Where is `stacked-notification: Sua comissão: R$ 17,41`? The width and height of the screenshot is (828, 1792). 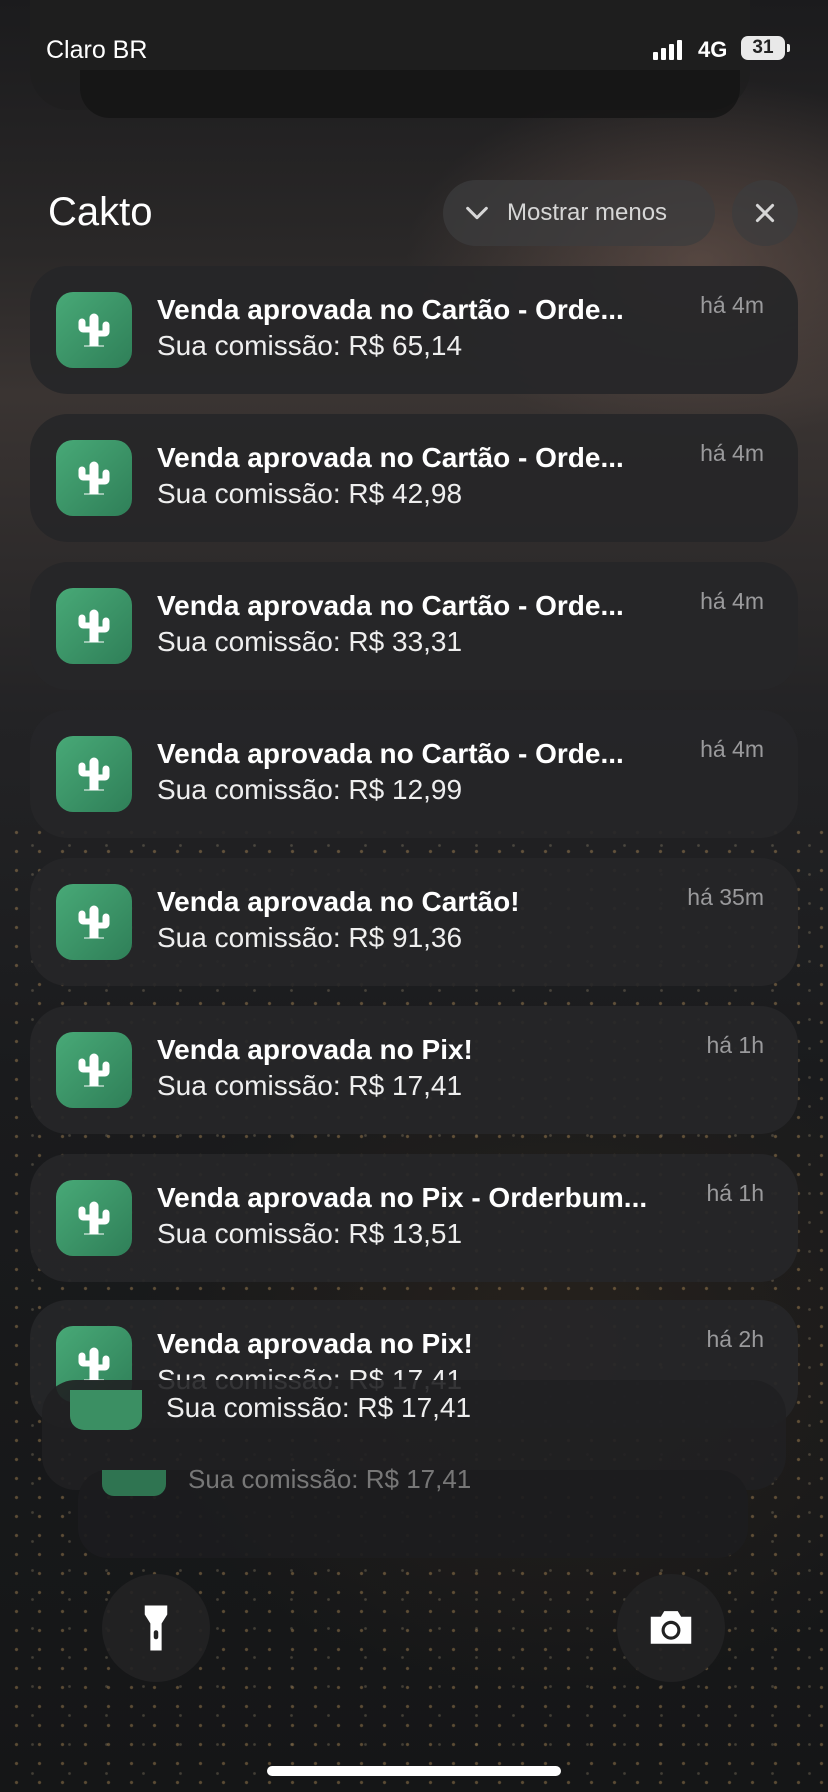 stacked-notification: Sua comissão: R$ 17,41 is located at coordinates (413, 1511).